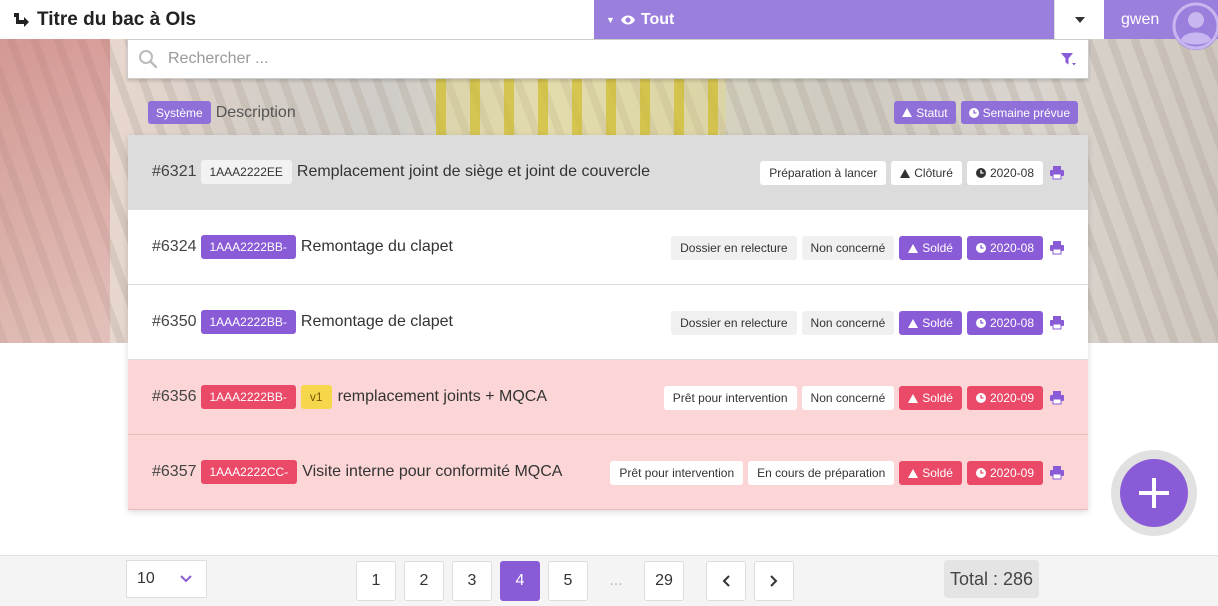  I want to click on item-title: remplacement joints + MQCA, so click(442, 396).